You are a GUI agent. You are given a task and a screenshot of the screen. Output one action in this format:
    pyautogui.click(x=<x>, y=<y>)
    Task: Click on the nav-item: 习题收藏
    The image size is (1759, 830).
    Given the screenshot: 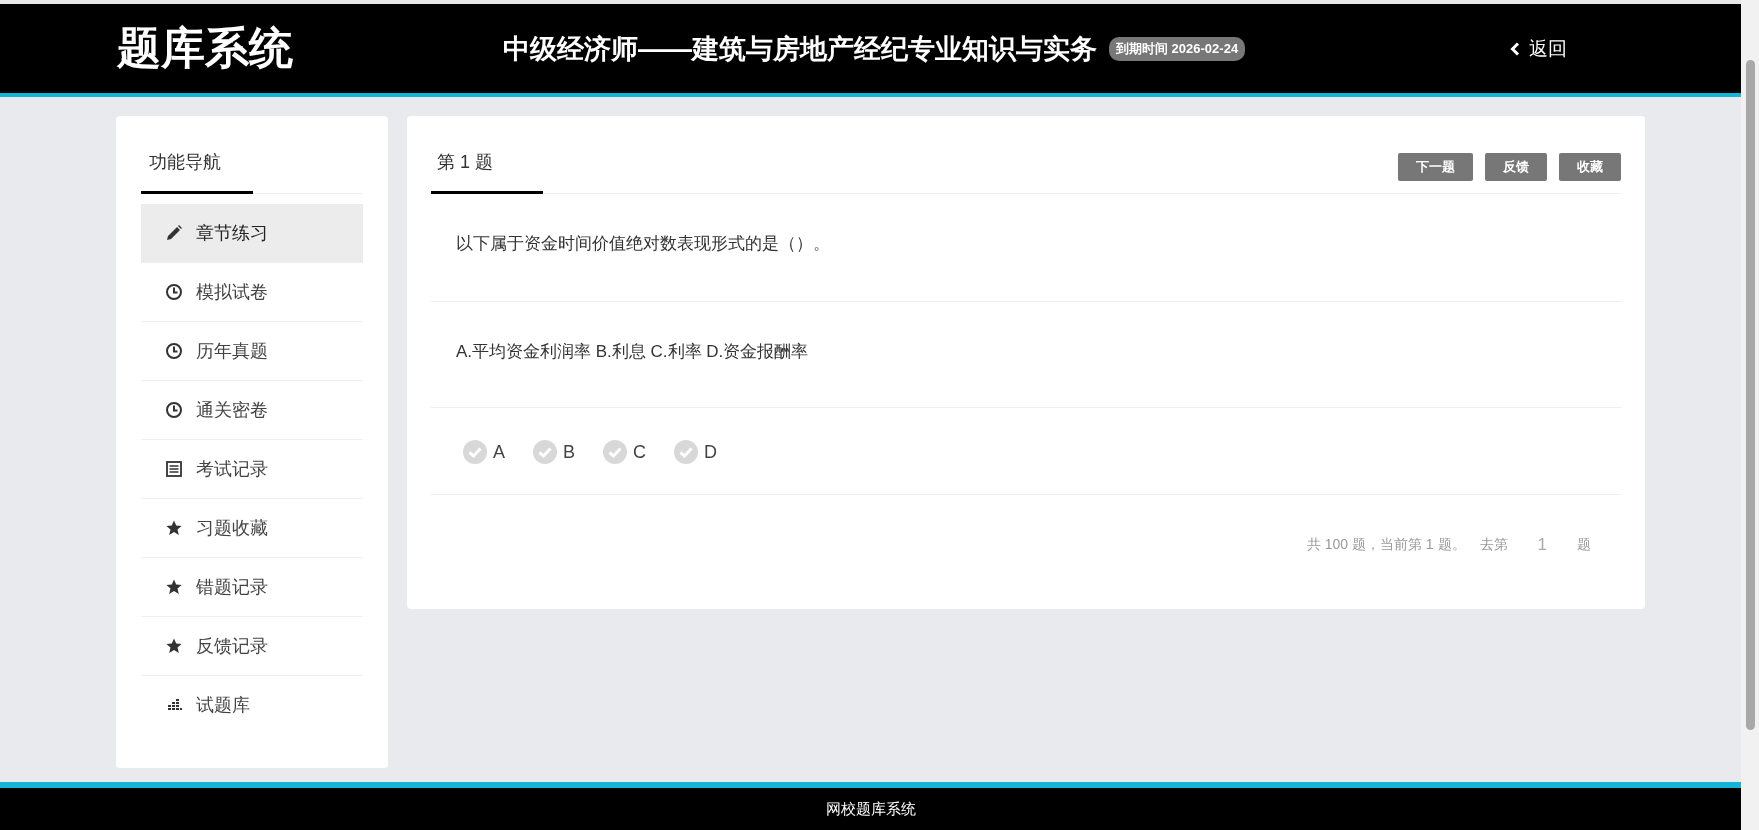 What is the action you would take?
    pyautogui.click(x=252, y=528)
    